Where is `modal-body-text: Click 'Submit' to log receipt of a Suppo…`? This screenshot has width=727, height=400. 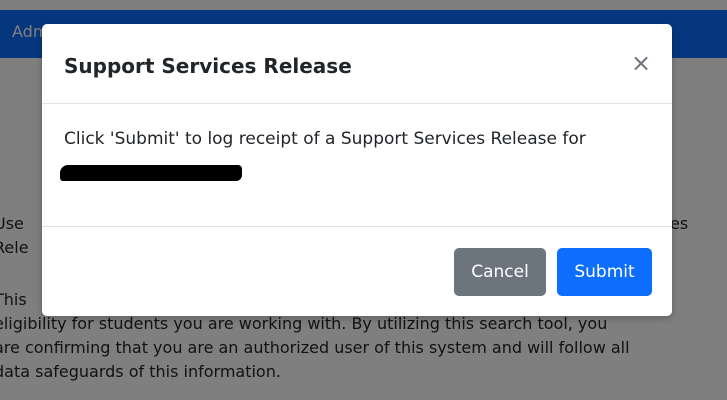
modal-body-text: Click 'Submit' to log receipt of a Suppo… is located at coordinates (325, 139).